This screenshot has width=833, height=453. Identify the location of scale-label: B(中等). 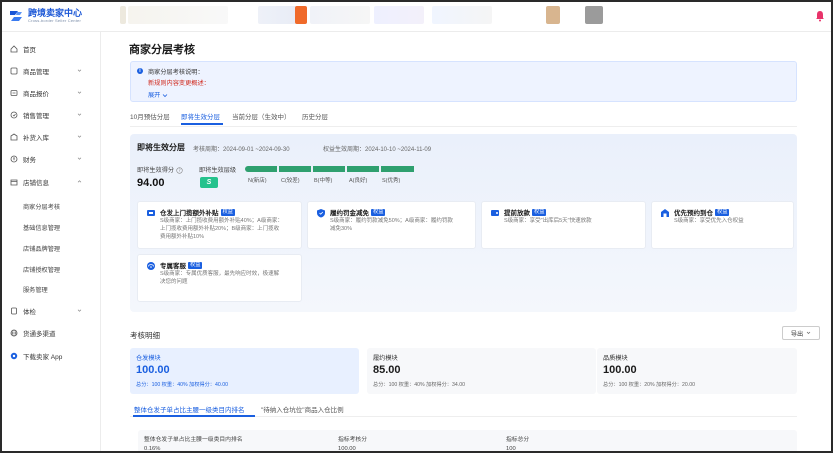
(323, 181).